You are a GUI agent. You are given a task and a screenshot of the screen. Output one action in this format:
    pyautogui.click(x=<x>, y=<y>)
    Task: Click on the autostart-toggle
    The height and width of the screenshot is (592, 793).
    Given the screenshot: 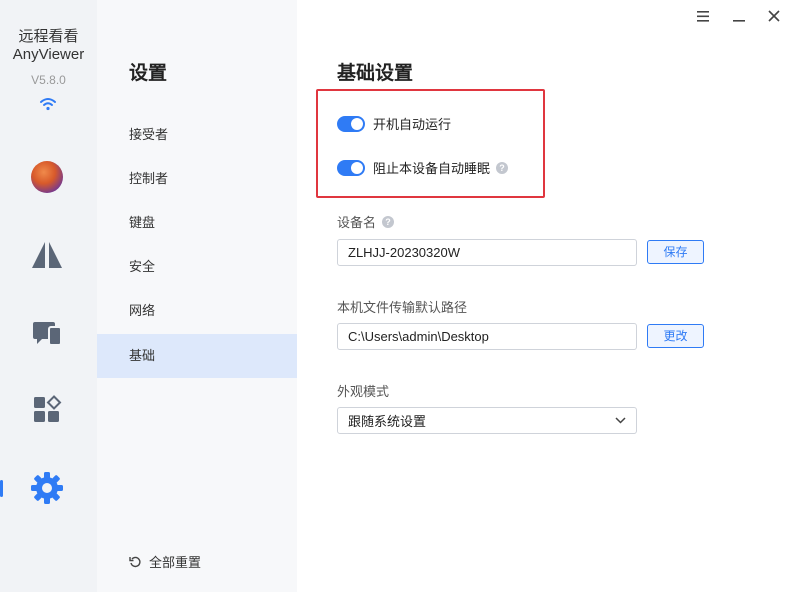 What is the action you would take?
    pyautogui.click(x=351, y=123)
    